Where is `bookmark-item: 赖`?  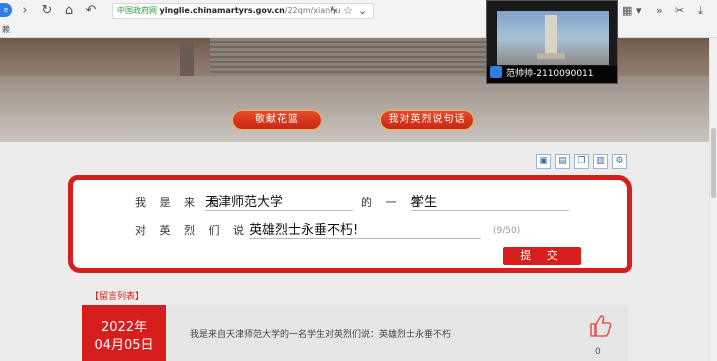 bookmark-item: 赖 is located at coordinates (6, 29).